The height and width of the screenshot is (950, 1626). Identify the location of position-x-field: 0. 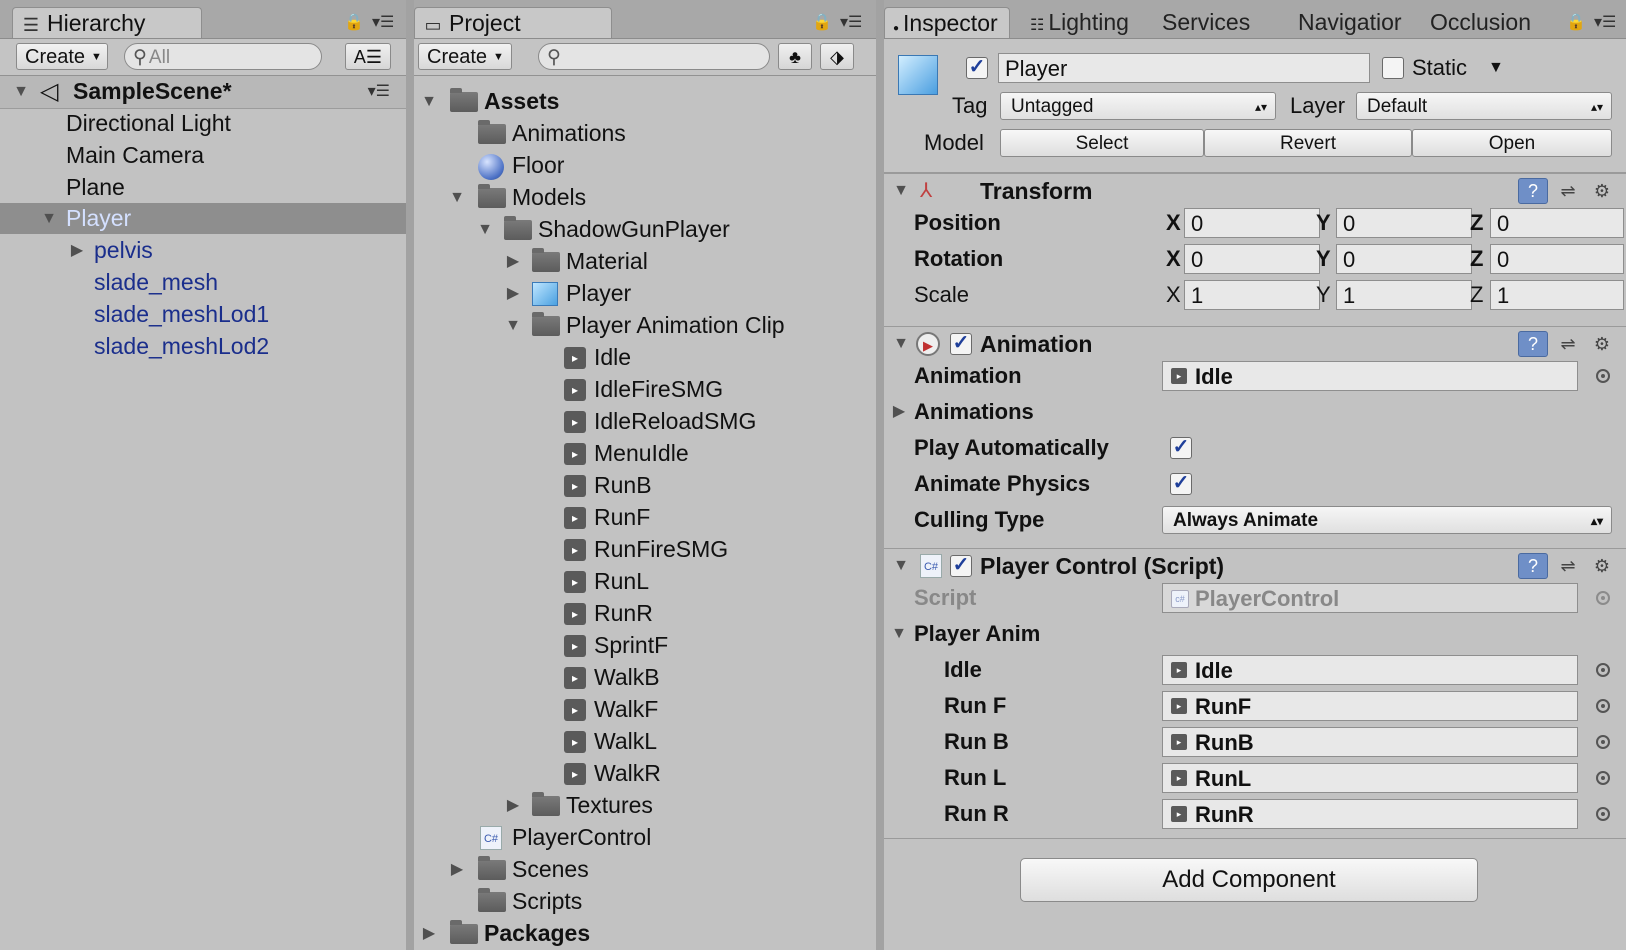
(1252, 223).